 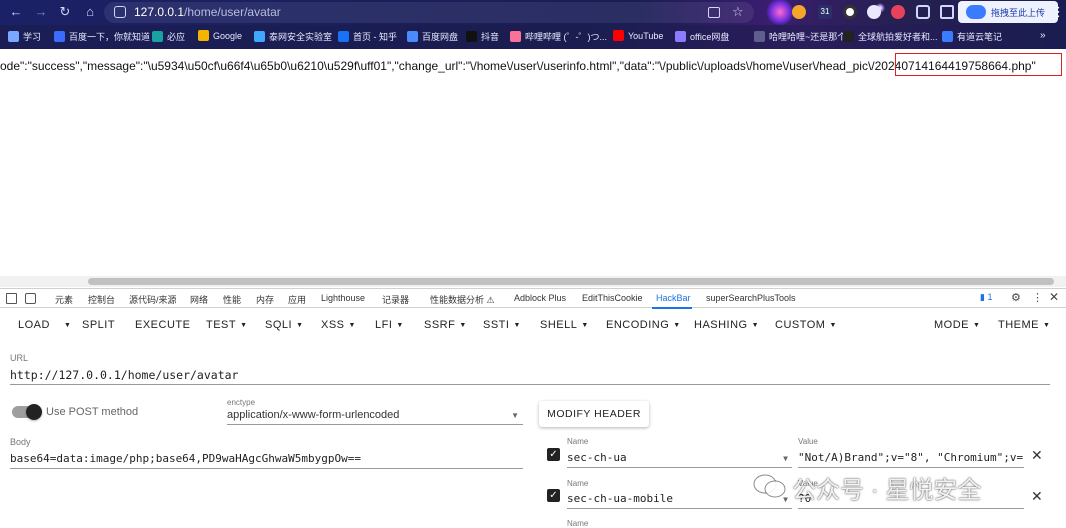 I want to click on hackbar-mode-button: MODE ▼, so click(x=957, y=325).